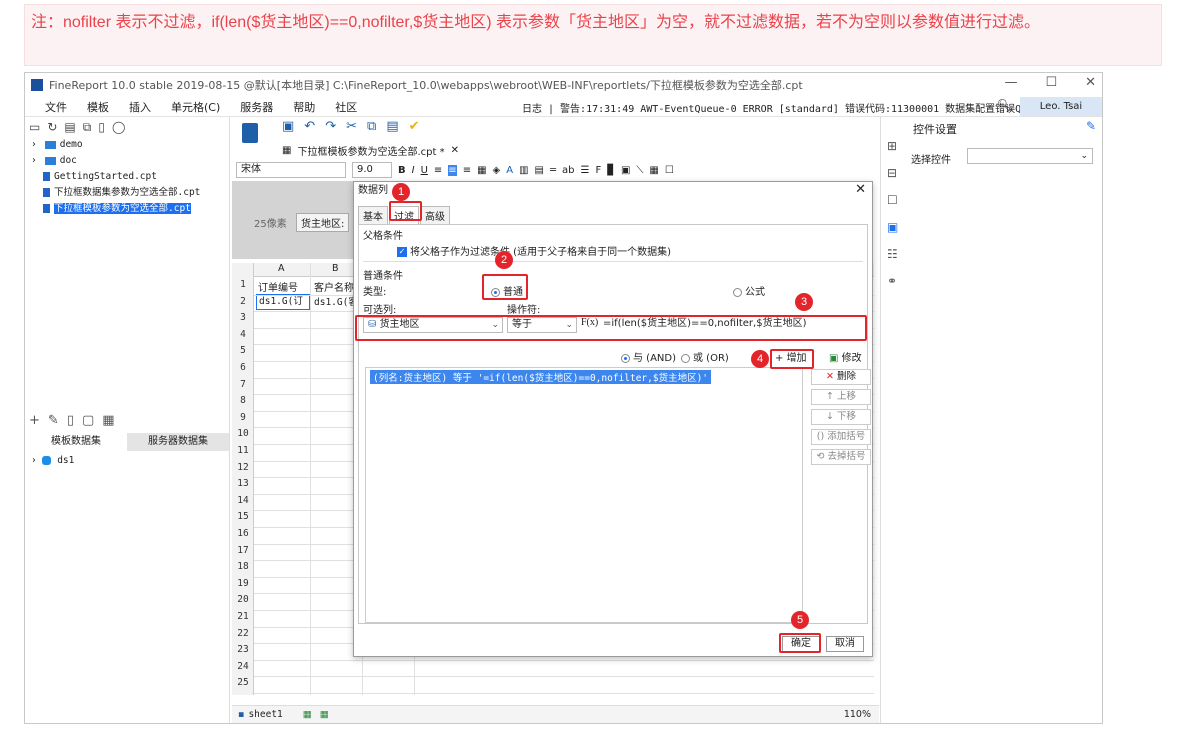 This screenshot has height=754, width=1194. Describe the element at coordinates (108, 420) in the screenshot. I see `table-icon: ▦` at that location.